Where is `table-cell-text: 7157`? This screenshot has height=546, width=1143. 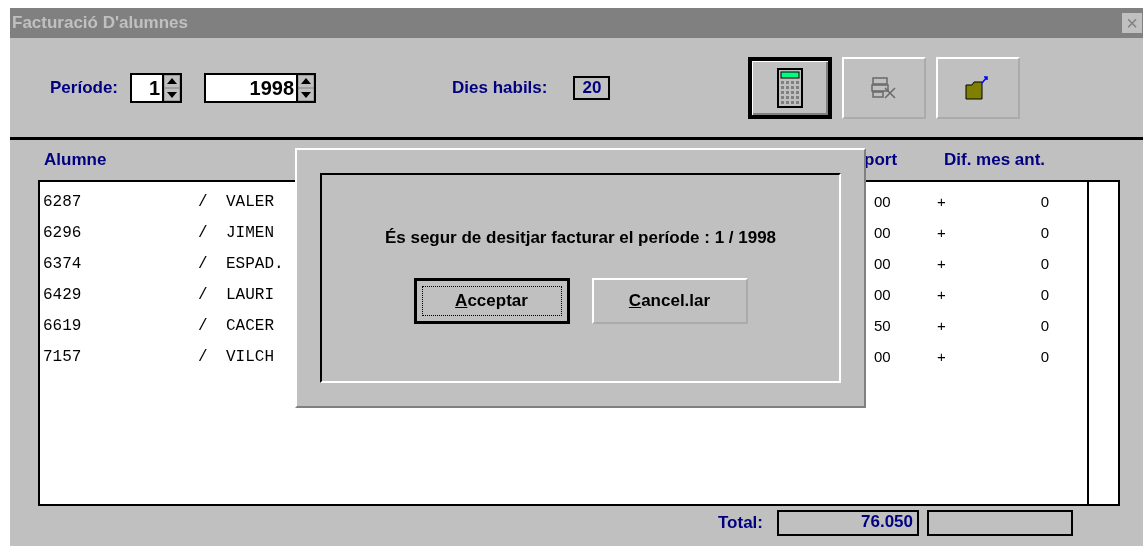
table-cell-text: 7157 is located at coordinates (63, 356).